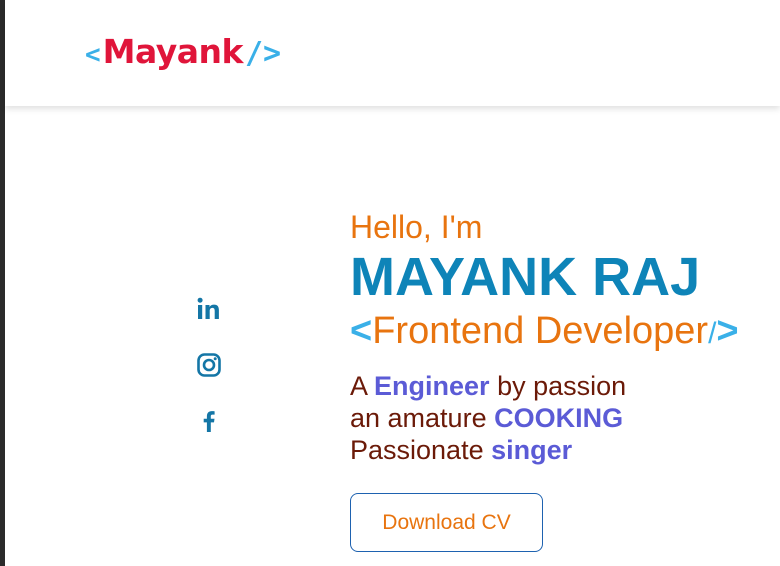  I want to click on line-text: Passionate, so click(421, 450).